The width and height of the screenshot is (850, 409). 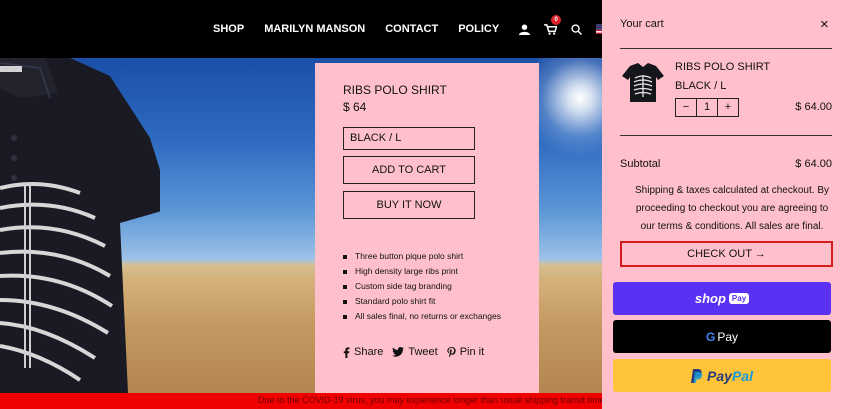 I want to click on nav-contact: CONTACT, so click(x=411, y=29).